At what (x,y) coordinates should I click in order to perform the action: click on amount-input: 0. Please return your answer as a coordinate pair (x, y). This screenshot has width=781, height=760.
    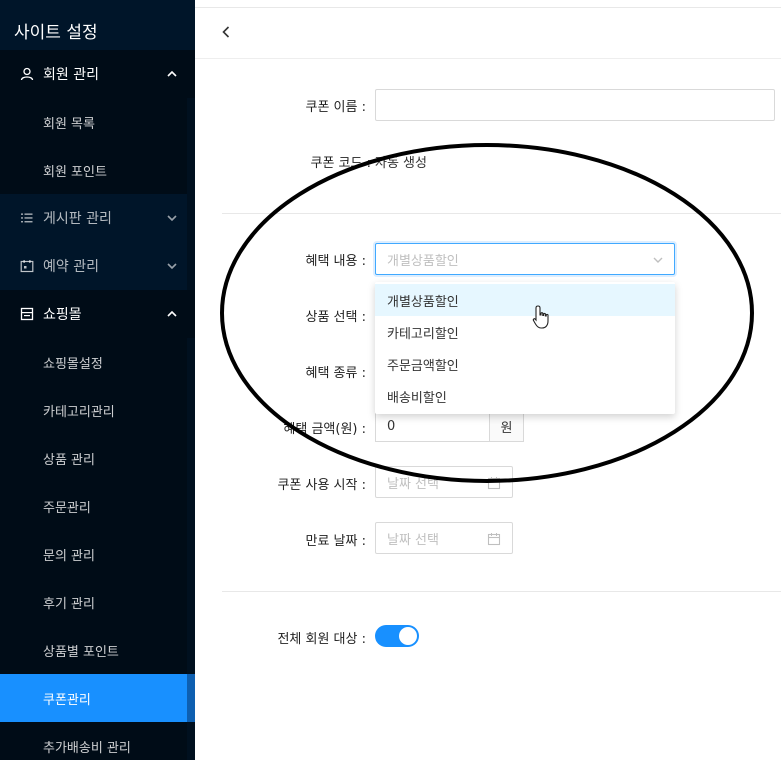
    Looking at the image, I should click on (432, 426).